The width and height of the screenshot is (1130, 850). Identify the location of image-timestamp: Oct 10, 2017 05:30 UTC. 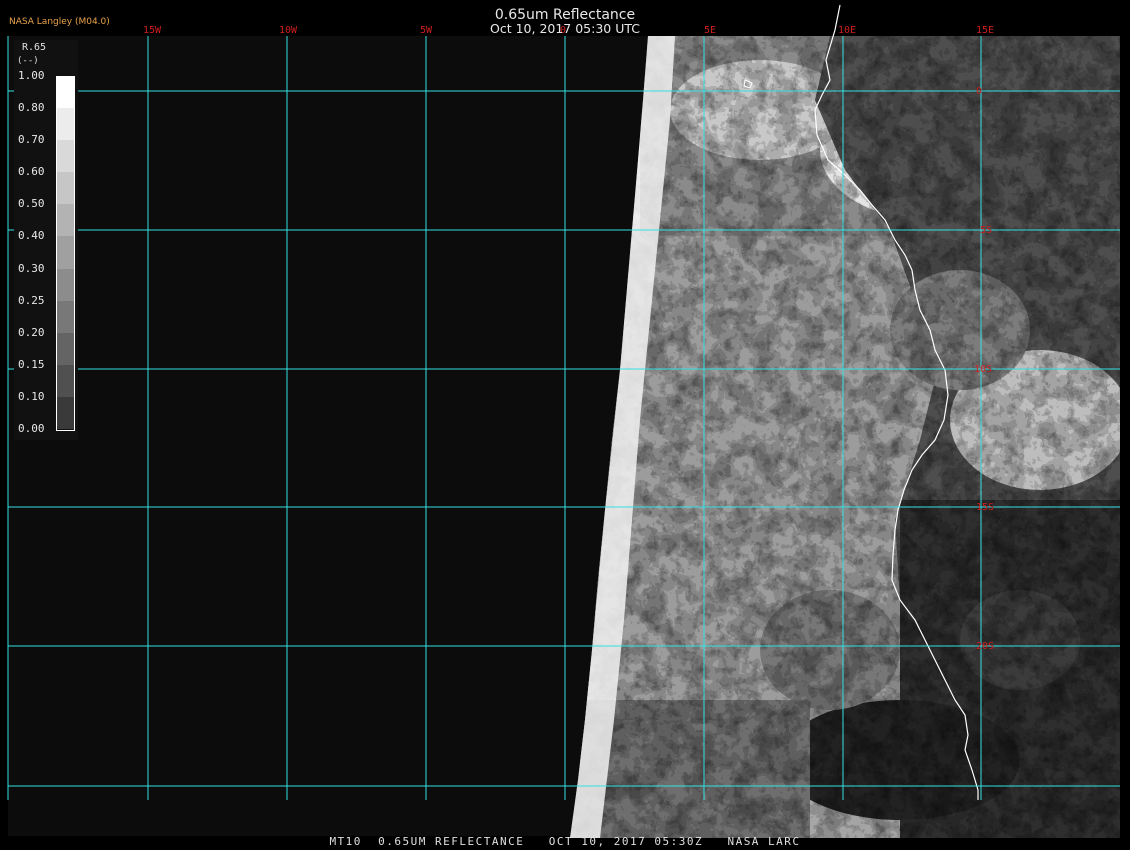
(565, 28).